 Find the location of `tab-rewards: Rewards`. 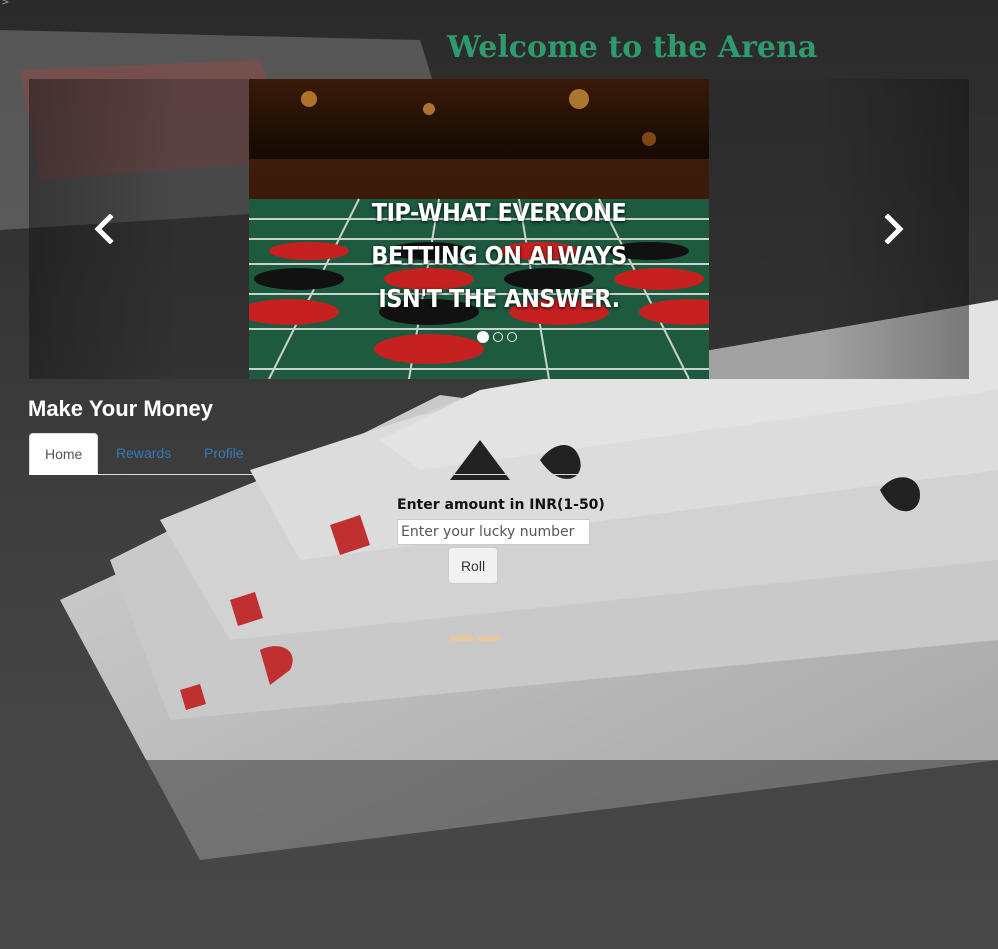

tab-rewards: Rewards is located at coordinates (143, 453).